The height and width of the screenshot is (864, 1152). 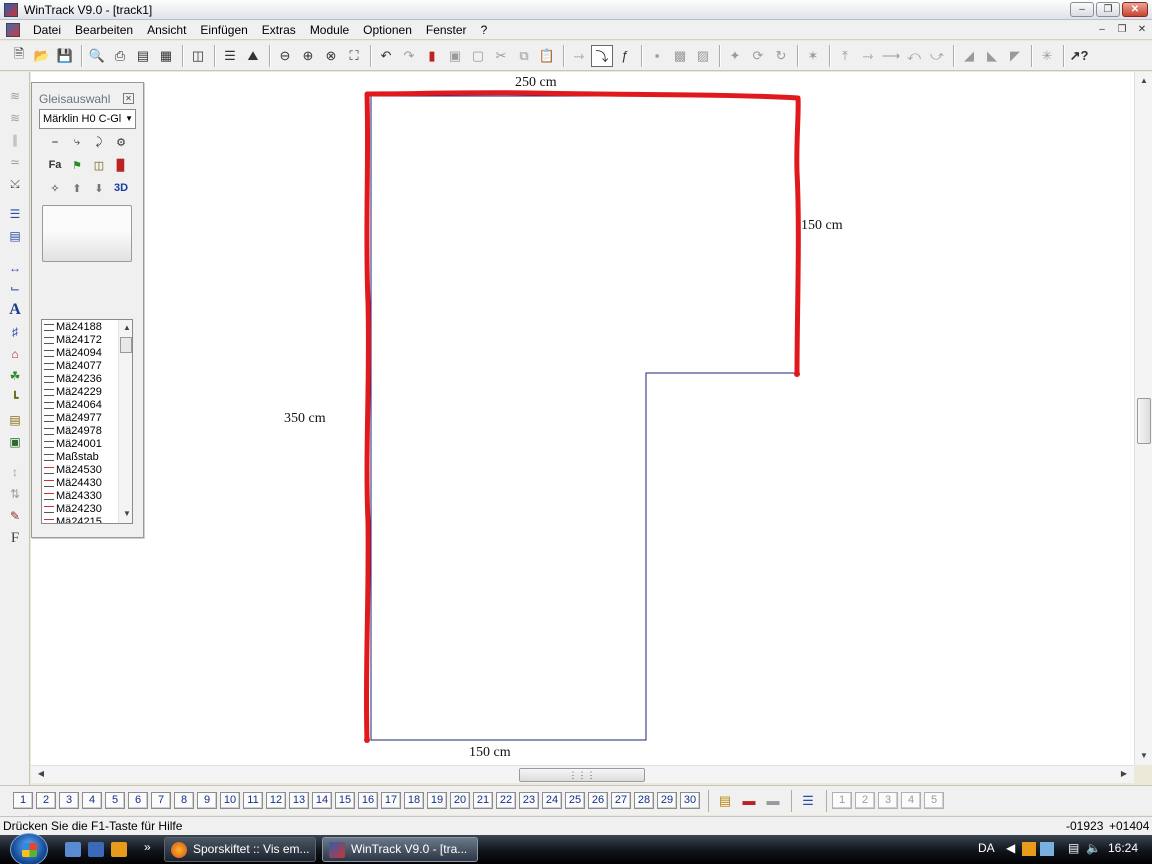 I want to click on list-item: Mä24094, so click(x=81, y=353).